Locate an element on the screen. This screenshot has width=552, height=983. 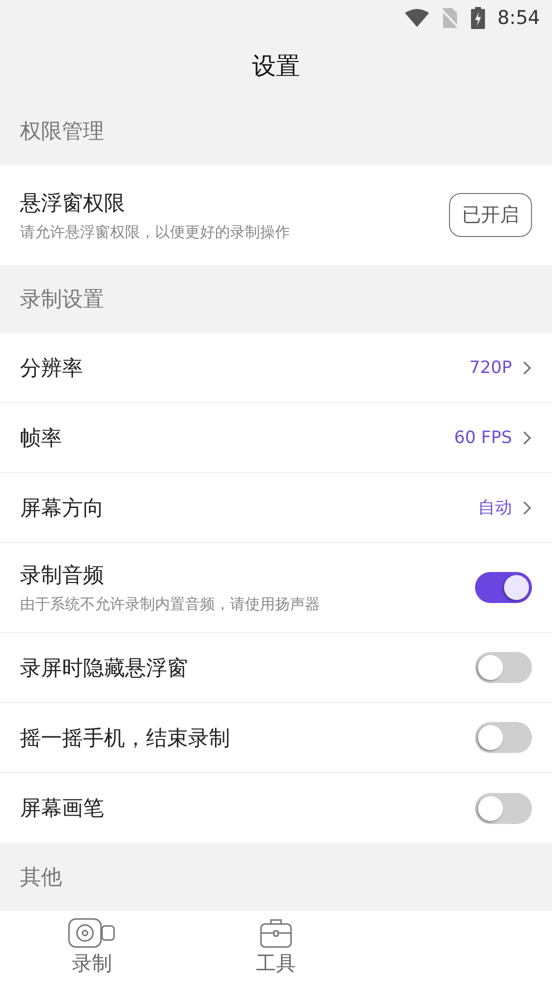
setting-title: 帧率 is located at coordinates (41, 438).